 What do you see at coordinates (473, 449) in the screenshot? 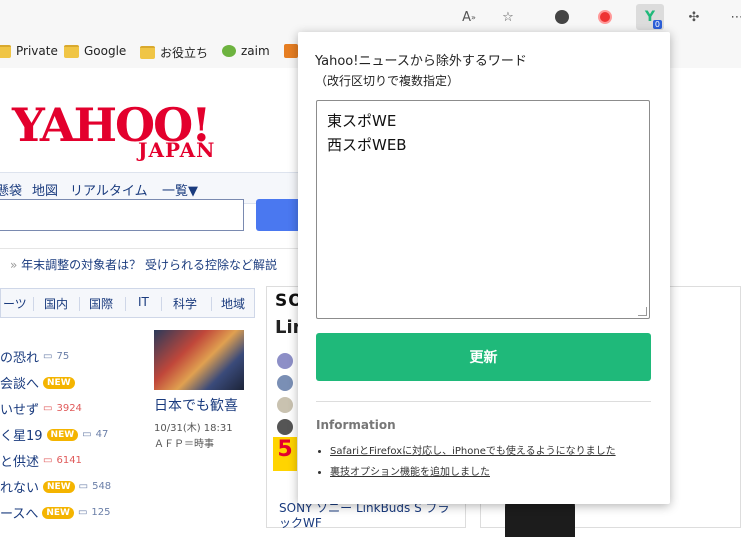
I see `info-link: SafariとFirefoxに対応し、iPhoneでも使えるようになりました` at bounding box center [473, 449].